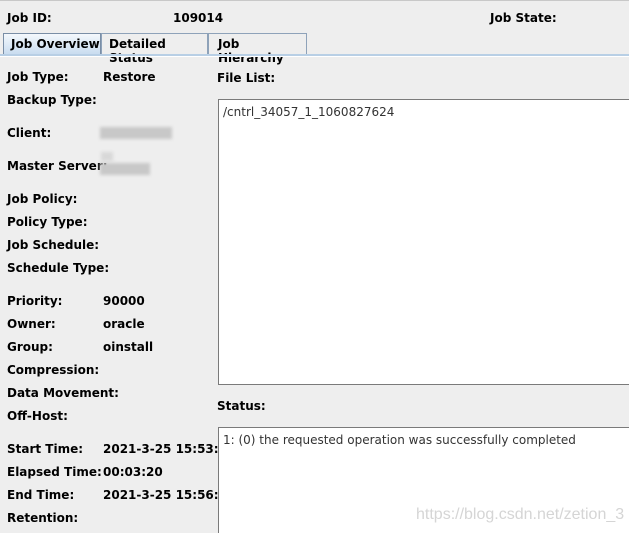 This screenshot has height=533, width=629. What do you see at coordinates (125, 169) in the screenshot?
I see `master-server-value-redacted` at bounding box center [125, 169].